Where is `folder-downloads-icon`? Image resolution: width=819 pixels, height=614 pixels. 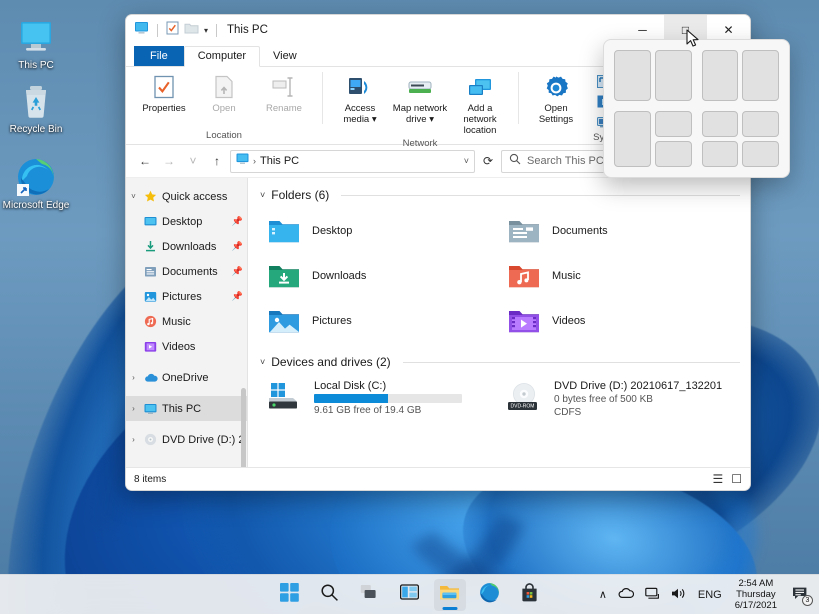
folder-downloads-icon is located at coordinates (284, 276).